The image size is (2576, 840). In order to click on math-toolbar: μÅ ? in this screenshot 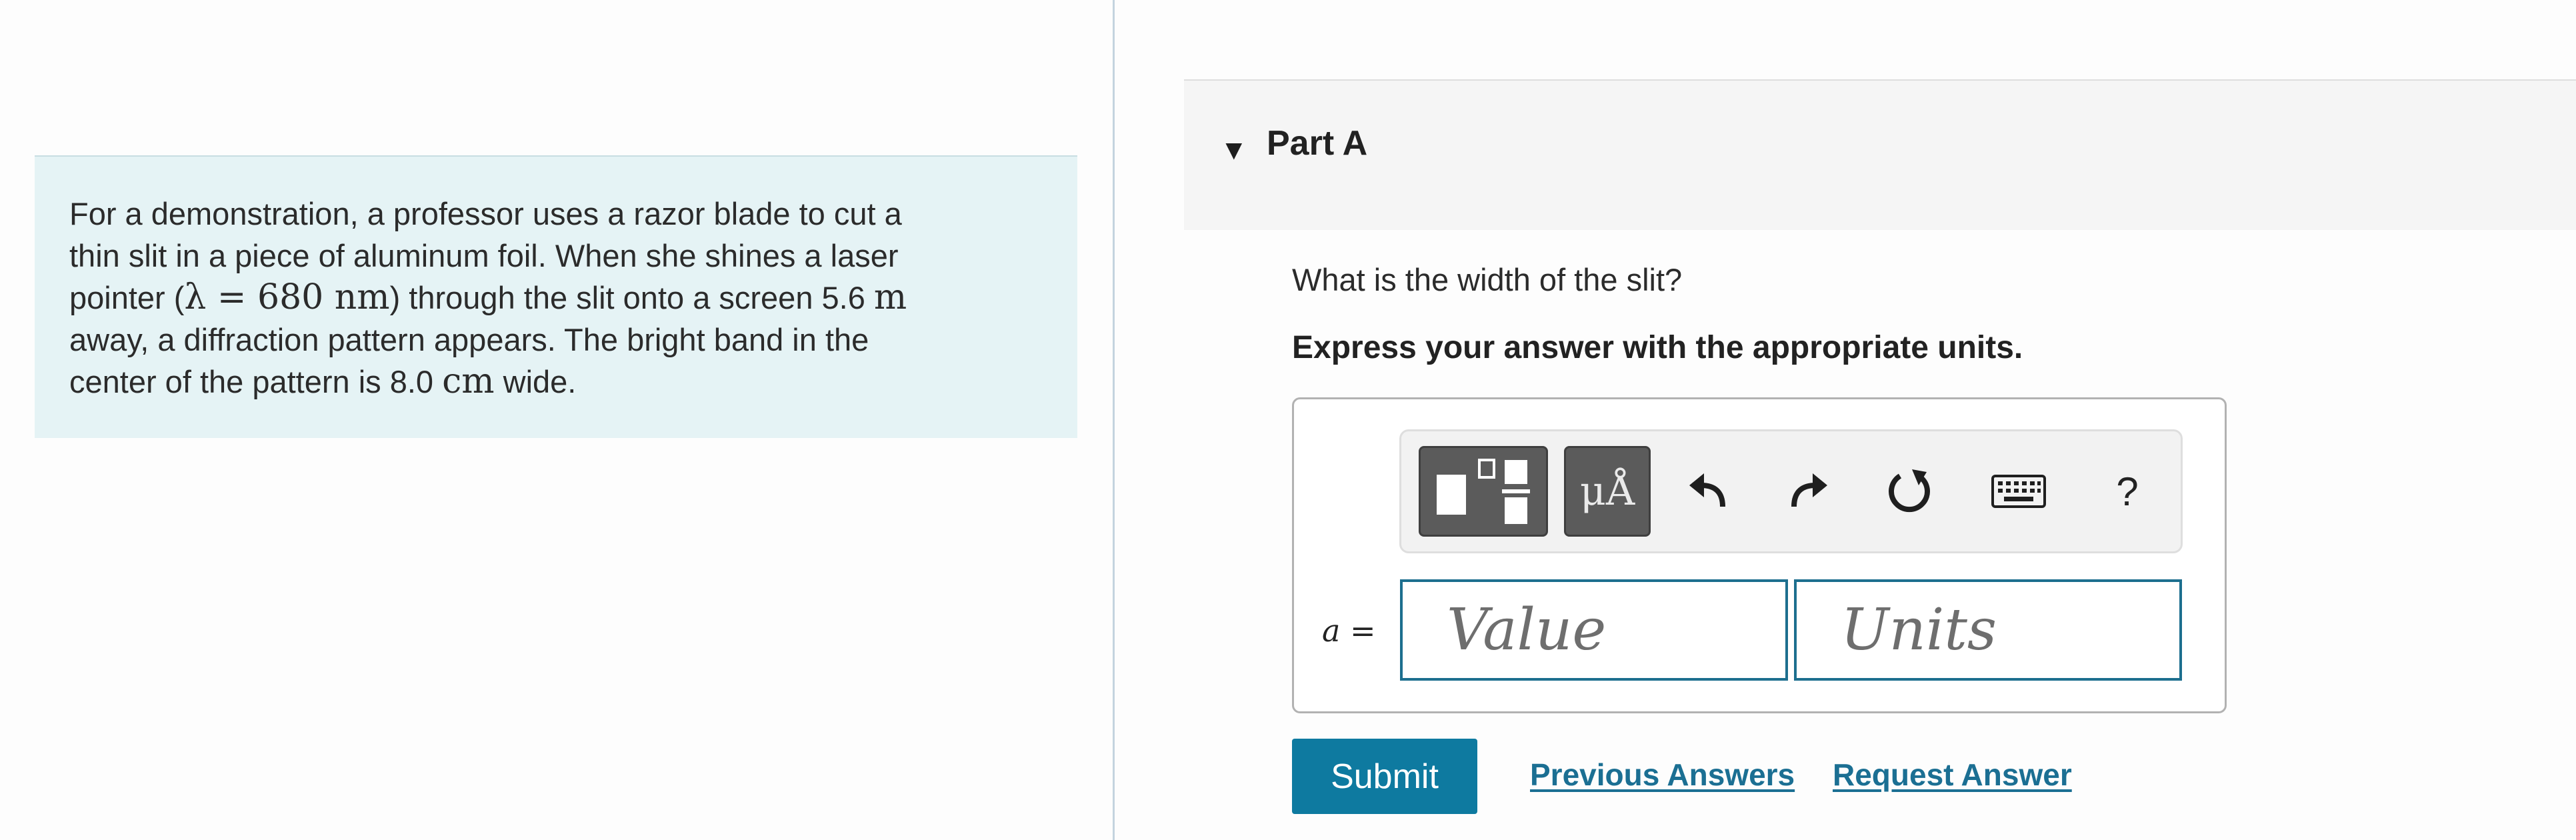, I will do `click(1791, 491)`.